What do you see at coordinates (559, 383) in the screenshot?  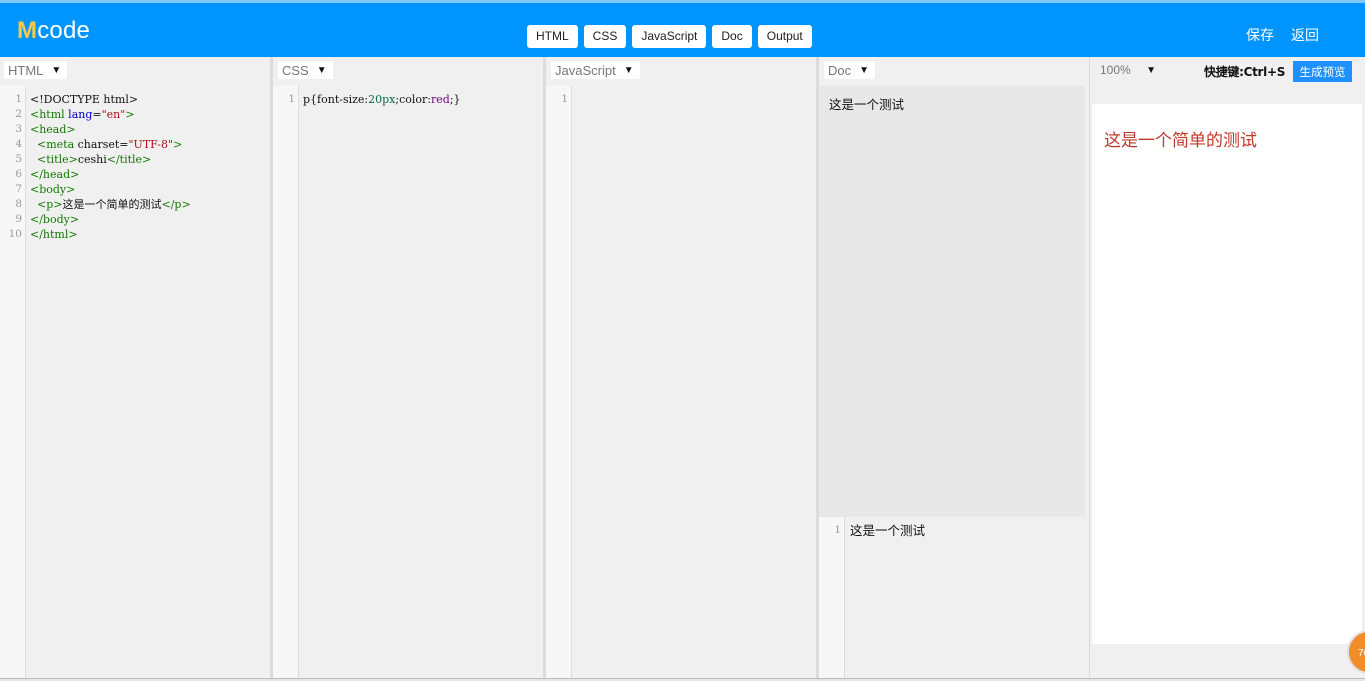 I see `javascript-line-numbers: 1` at bounding box center [559, 383].